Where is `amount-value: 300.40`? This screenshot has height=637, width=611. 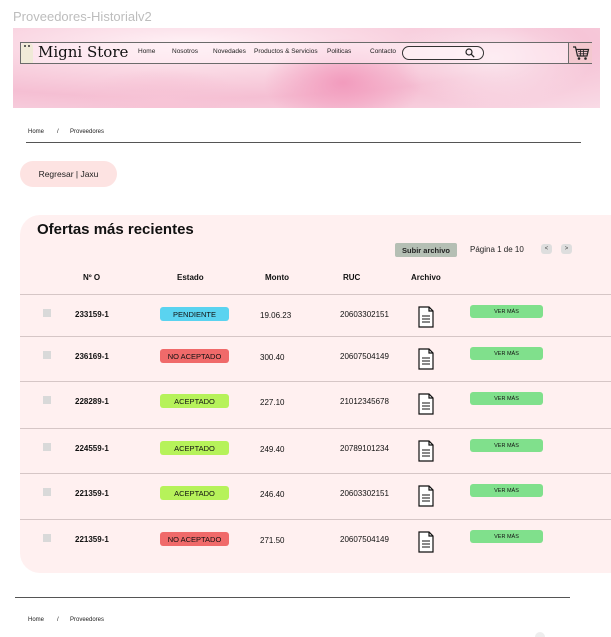 amount-value: 300.40 is located at coordinates (272, 357).